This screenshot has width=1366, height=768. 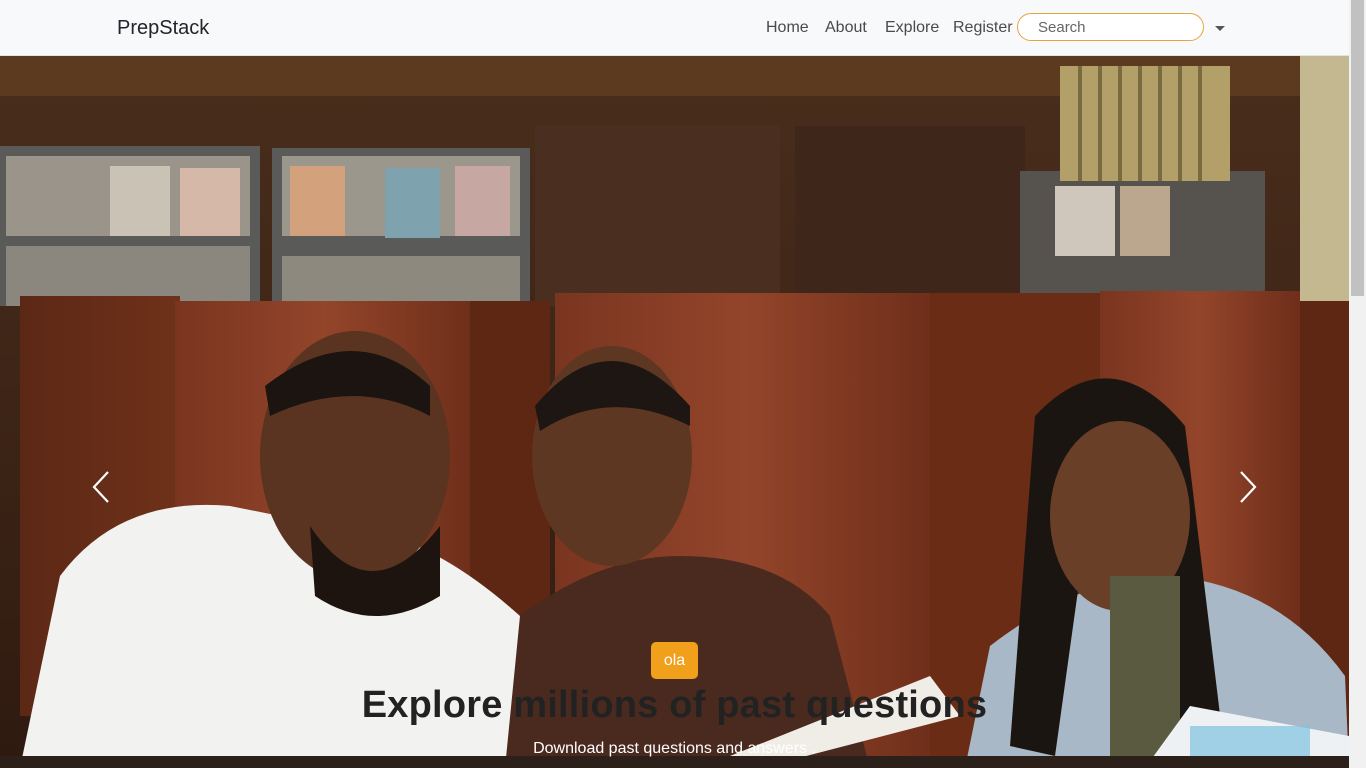 I want to click on hero-subtext: Download past questions and answers ., so click(x=674, y=748).